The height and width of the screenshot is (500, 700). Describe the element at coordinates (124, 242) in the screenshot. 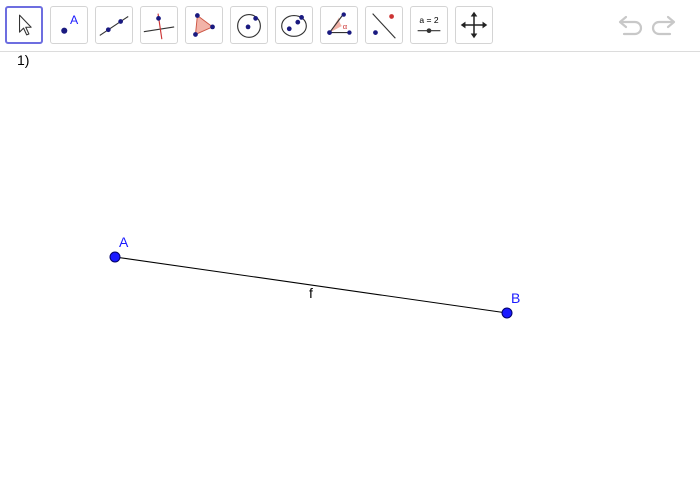

I see `point-a-label: A` at that location.